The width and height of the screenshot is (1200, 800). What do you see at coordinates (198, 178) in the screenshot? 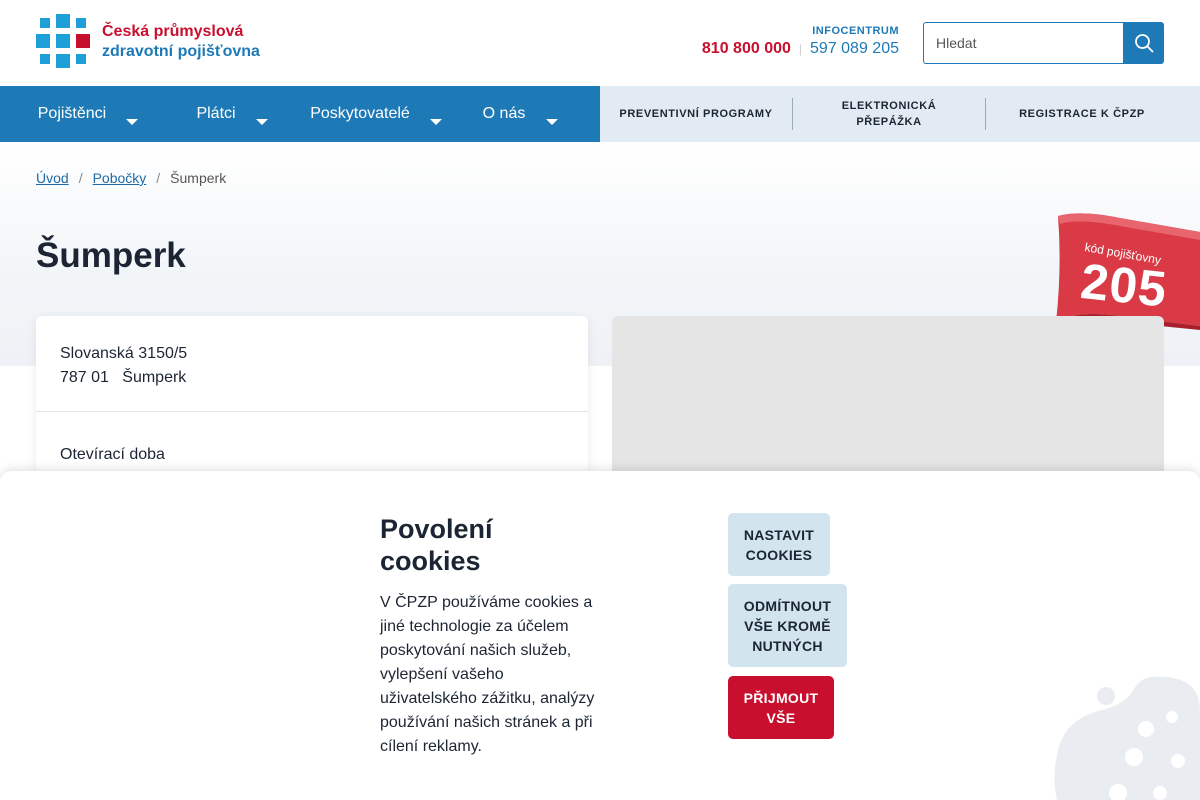
I see `breadcrumb-current: Šumperk` at bounding box center [198, 178].